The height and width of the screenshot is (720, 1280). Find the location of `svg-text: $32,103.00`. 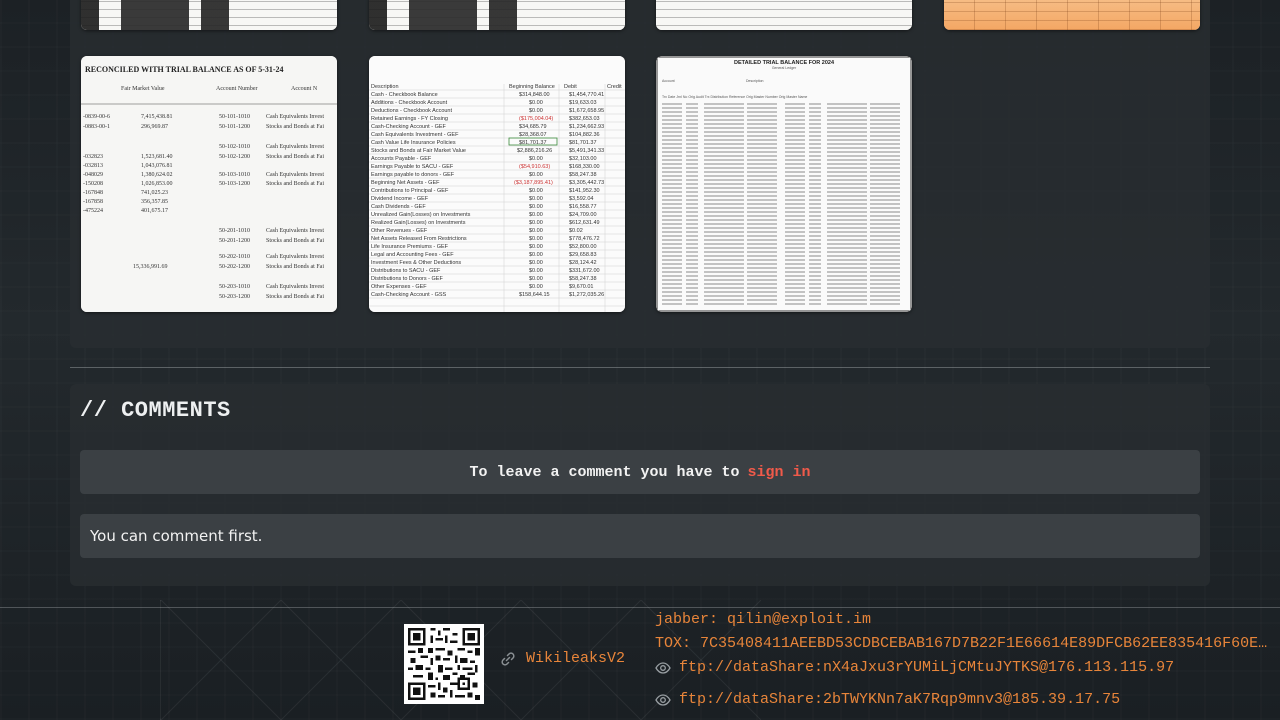

svg-text: $32,103.00 is located at coordinates (583, 159).